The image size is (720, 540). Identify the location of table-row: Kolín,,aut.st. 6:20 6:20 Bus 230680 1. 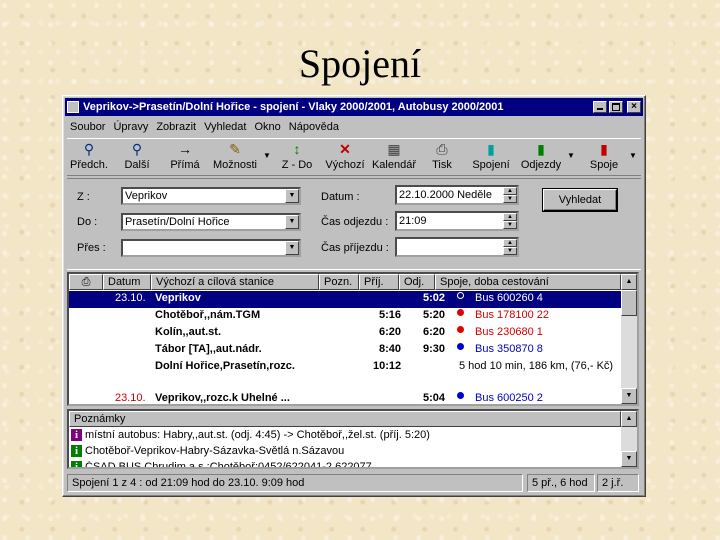
(345, 333).